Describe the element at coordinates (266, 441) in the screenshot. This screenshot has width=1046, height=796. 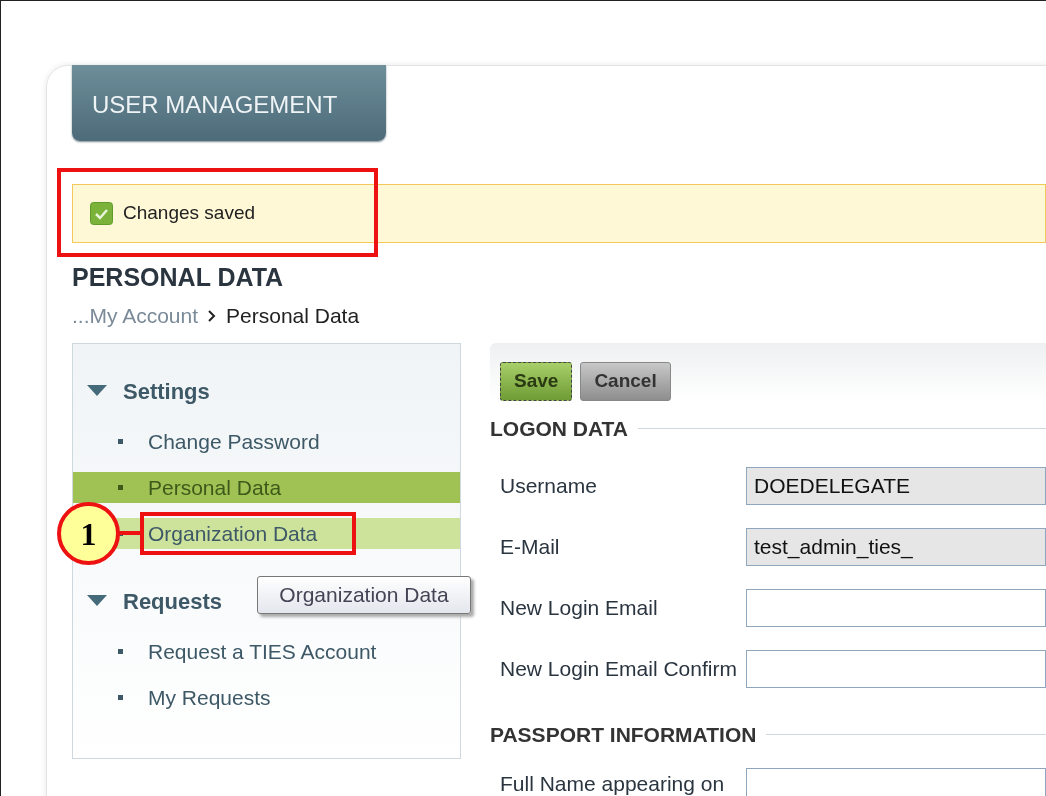
I see `sidebar-item: Change Password` at that location.